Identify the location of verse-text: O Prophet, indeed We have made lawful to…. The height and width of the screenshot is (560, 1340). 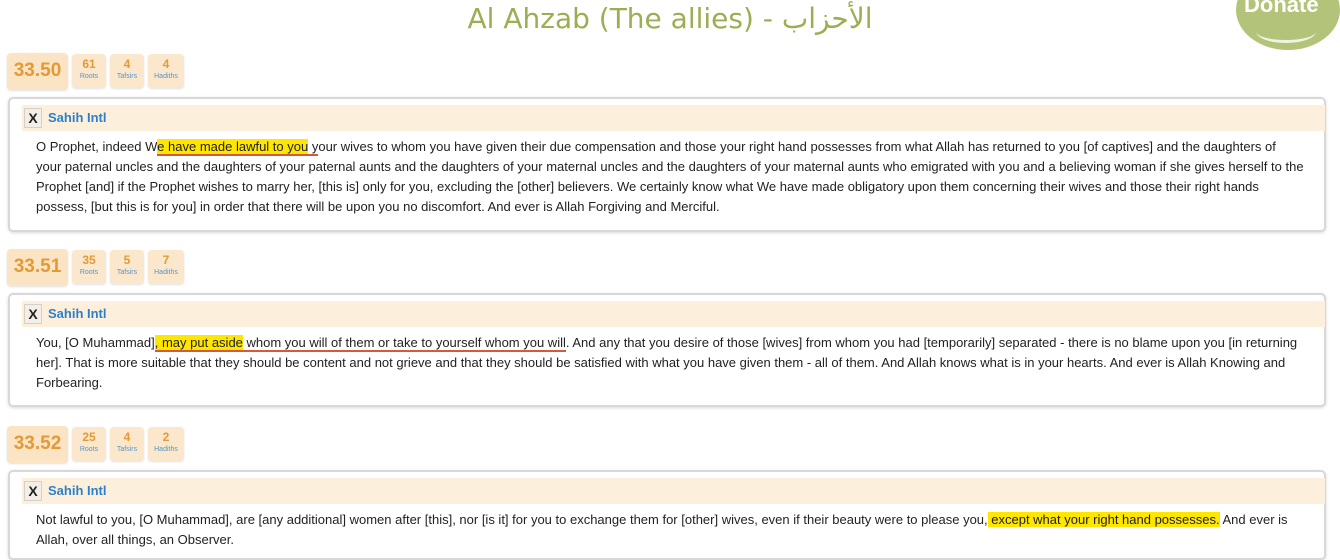
(670, 177).